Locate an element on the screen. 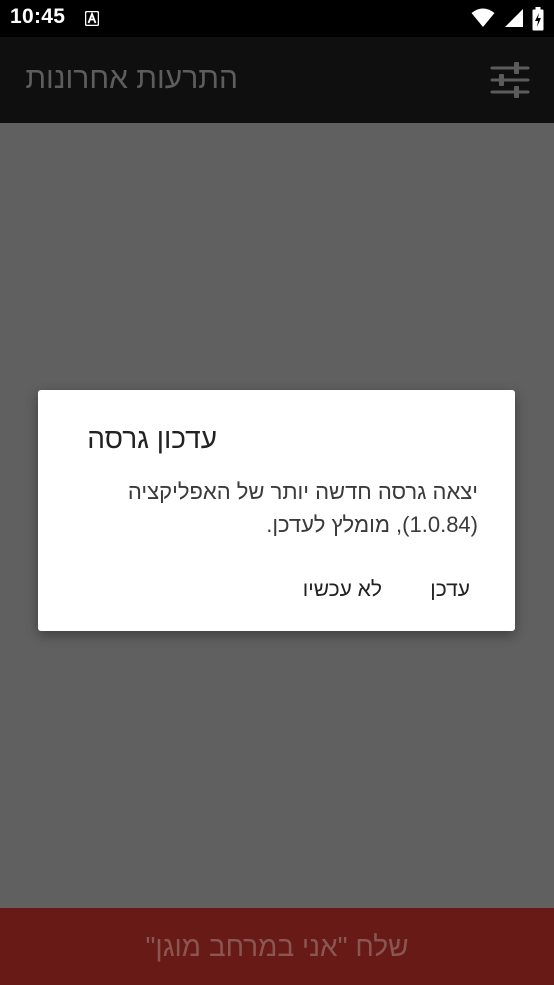 The image size is (554, 985). dialog-title: עדכון גרסה is located at coordinates (152, 438).